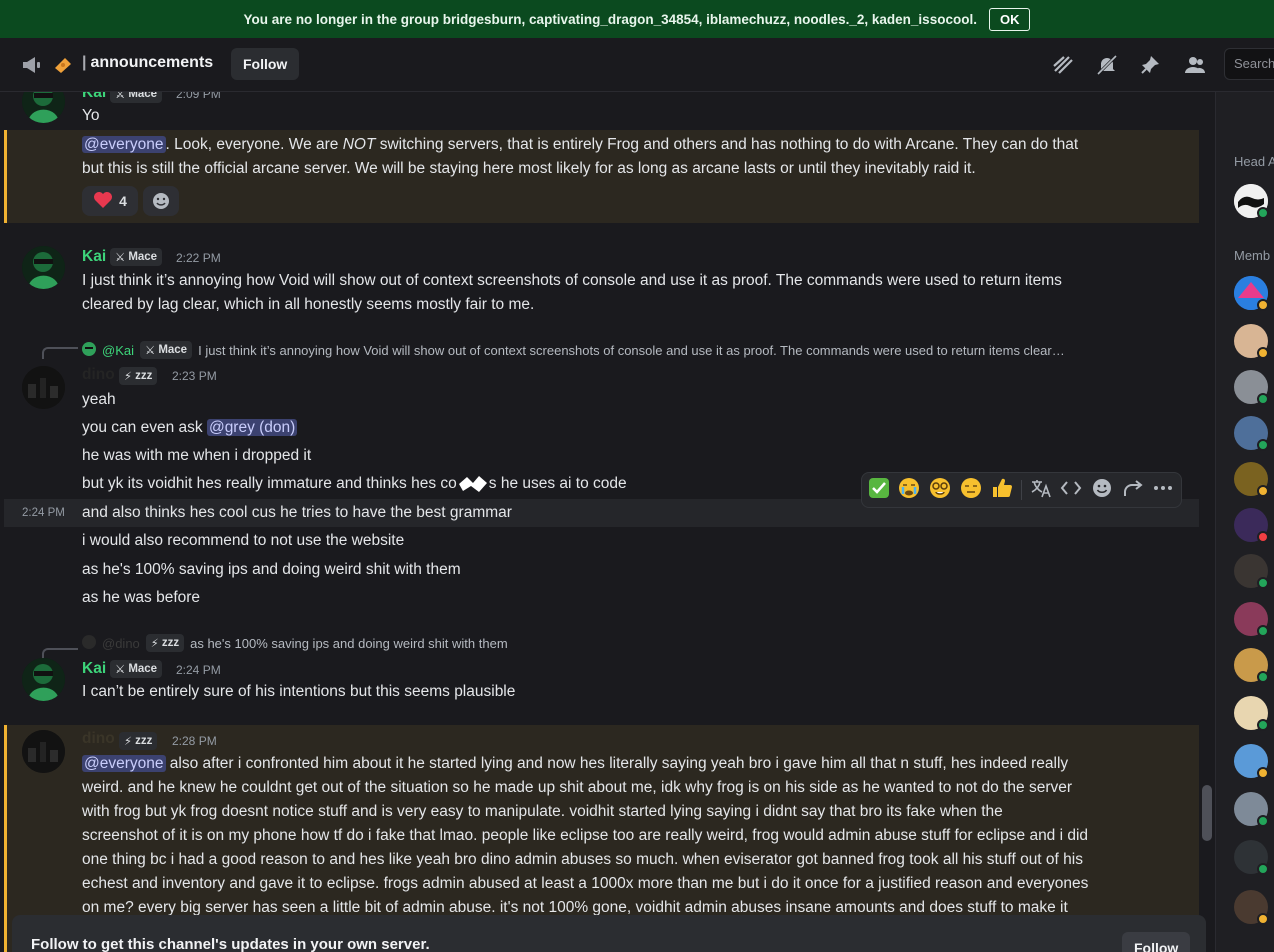  What do you see at coordinates (148, 62) in the screenshot?
I see `channel-name: | announcements` at bounding box center [148, 62].